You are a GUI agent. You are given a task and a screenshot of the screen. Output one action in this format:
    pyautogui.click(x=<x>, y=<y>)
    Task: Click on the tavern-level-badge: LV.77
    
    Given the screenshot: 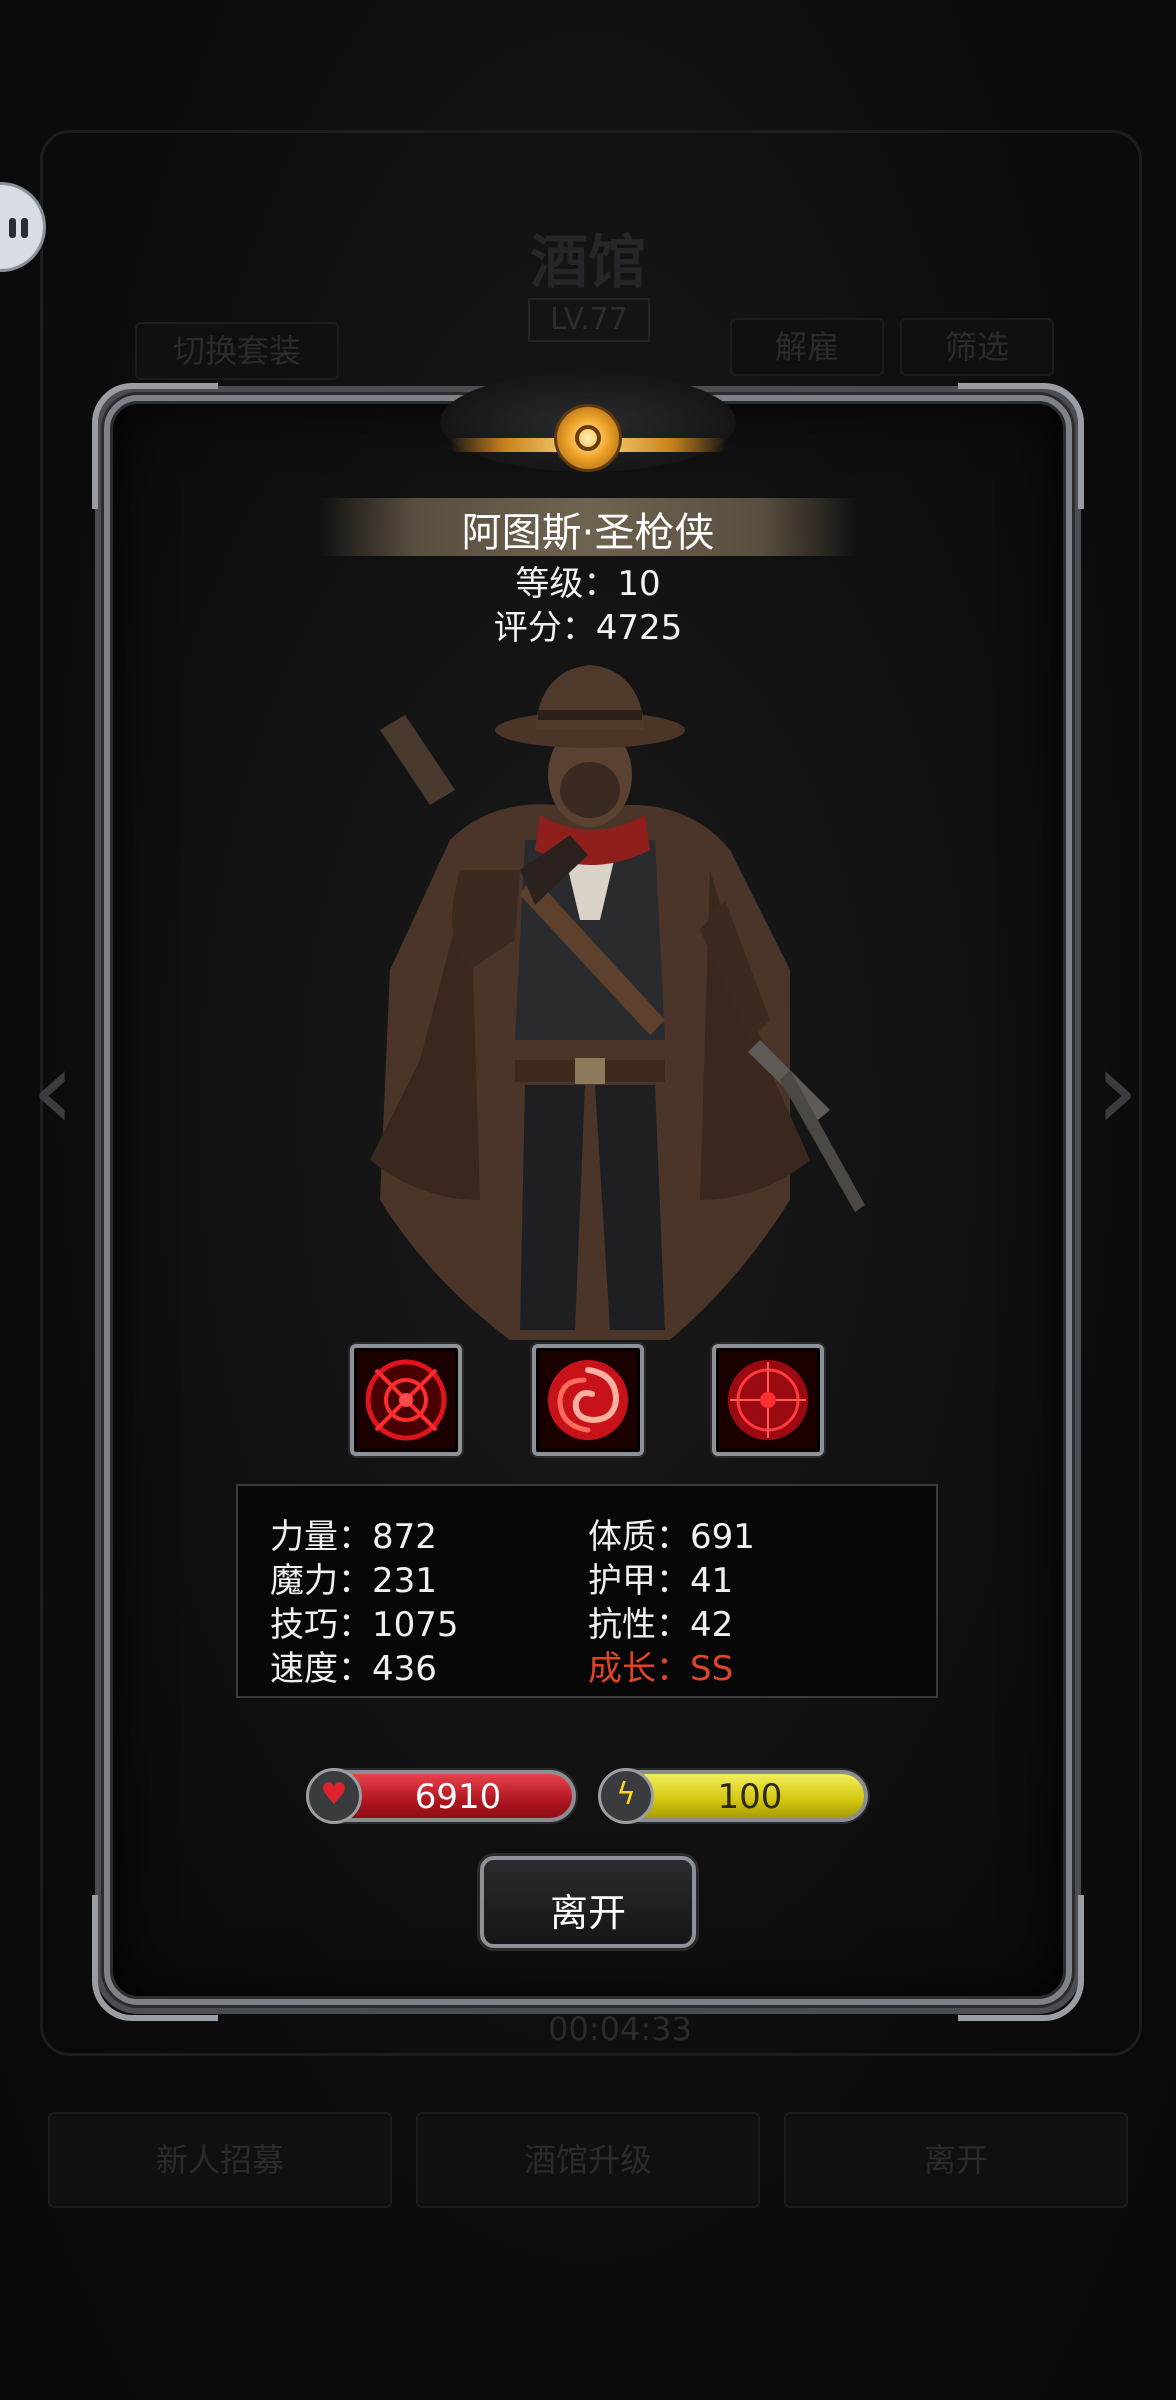 What is the action you would take?
    pyautogui.click(x=589, y=320)
    